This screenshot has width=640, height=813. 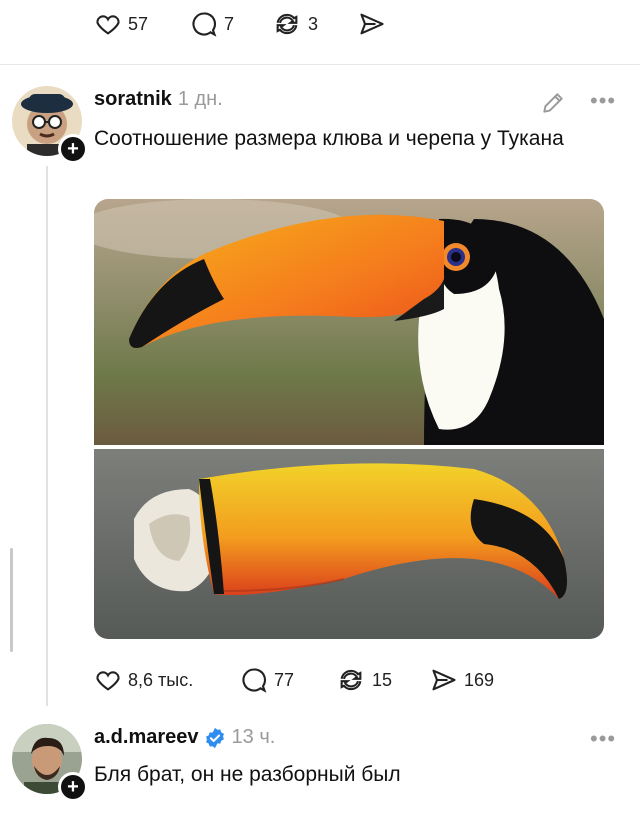 I want to click on edit-button, so click(x=553, y=105).